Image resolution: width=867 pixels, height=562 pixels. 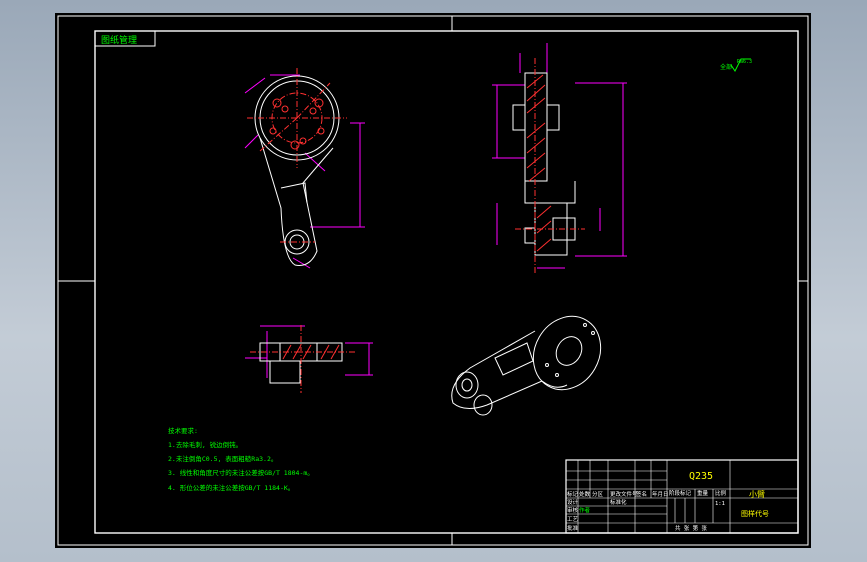 I want to click on svg-text: 4. 形位公差的未注公差按GB/T 1184-K。, so click(x=231, y=487).